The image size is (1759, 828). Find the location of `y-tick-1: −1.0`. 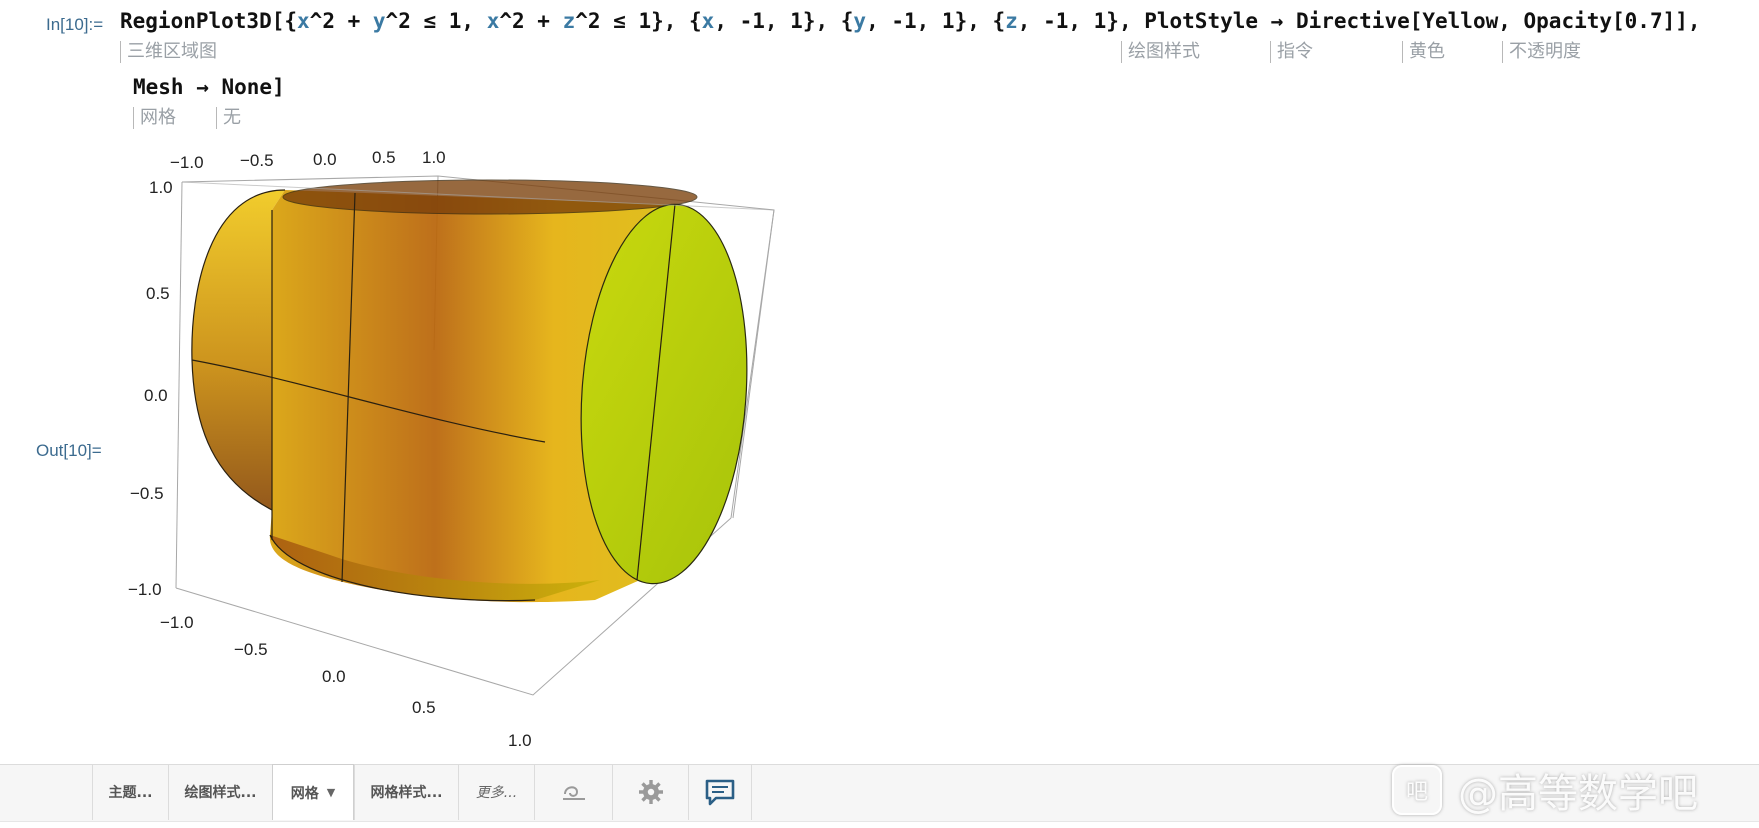

y-tick-1: −1.0 is located at coordinates (177, 622).